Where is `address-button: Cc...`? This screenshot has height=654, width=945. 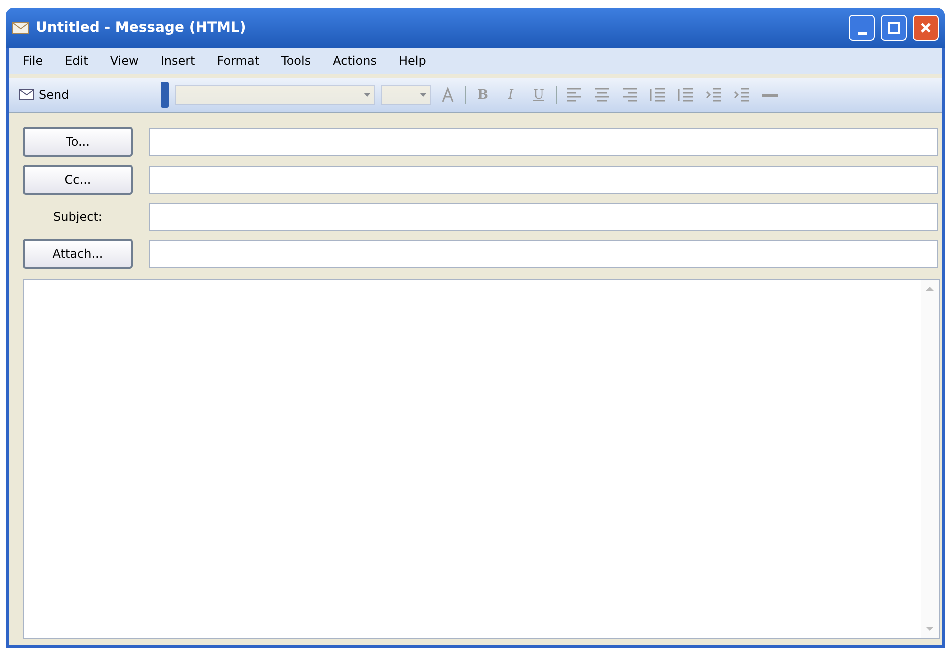
address-button: Cc... is located at coordinates (78, 180).